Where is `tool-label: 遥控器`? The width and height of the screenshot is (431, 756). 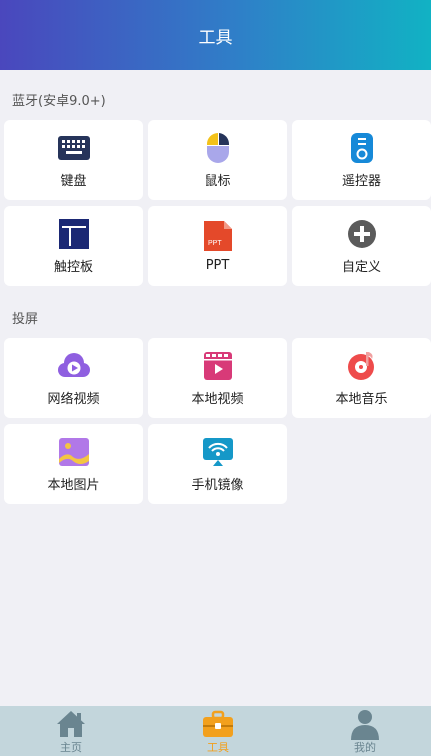 tool-label: 遥控器 is located at coordinates (361, 181).